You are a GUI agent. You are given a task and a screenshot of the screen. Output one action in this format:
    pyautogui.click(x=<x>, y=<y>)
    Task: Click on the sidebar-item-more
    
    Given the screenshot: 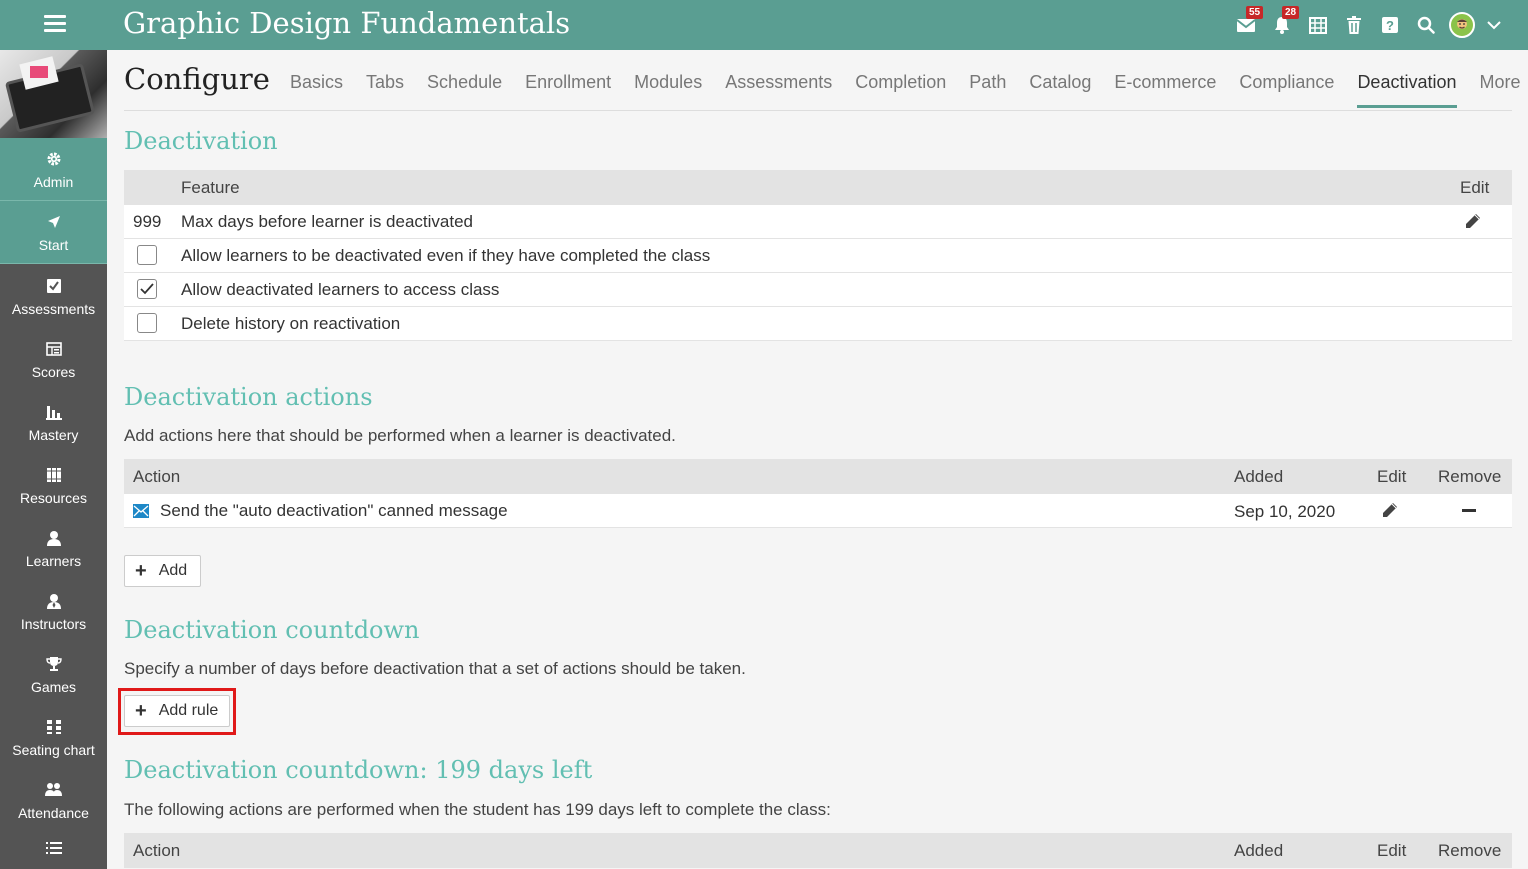 What is the action you would take?
    pyautogui.click(x=53, y=850)
    